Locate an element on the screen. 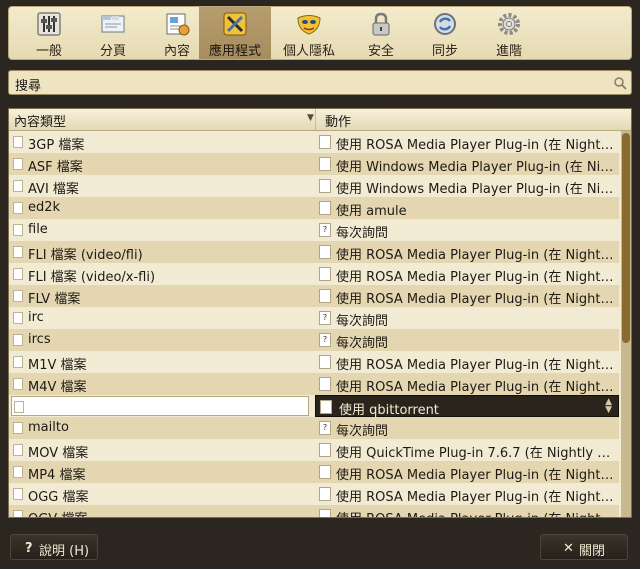  tab-tabs-label: 分頁 is located at coordinates (112, 51).